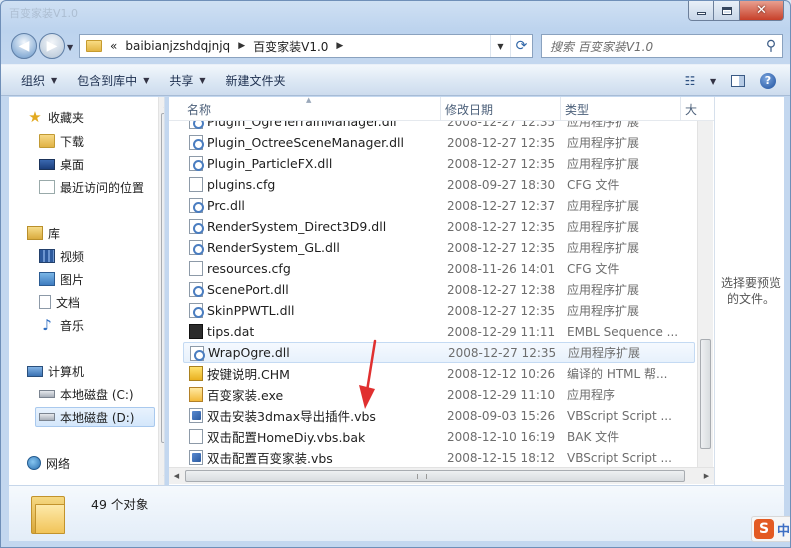  I want to click on file-row: resources.cfg 2008-11-26 14:01 CFG 文件, so click(439, 268).